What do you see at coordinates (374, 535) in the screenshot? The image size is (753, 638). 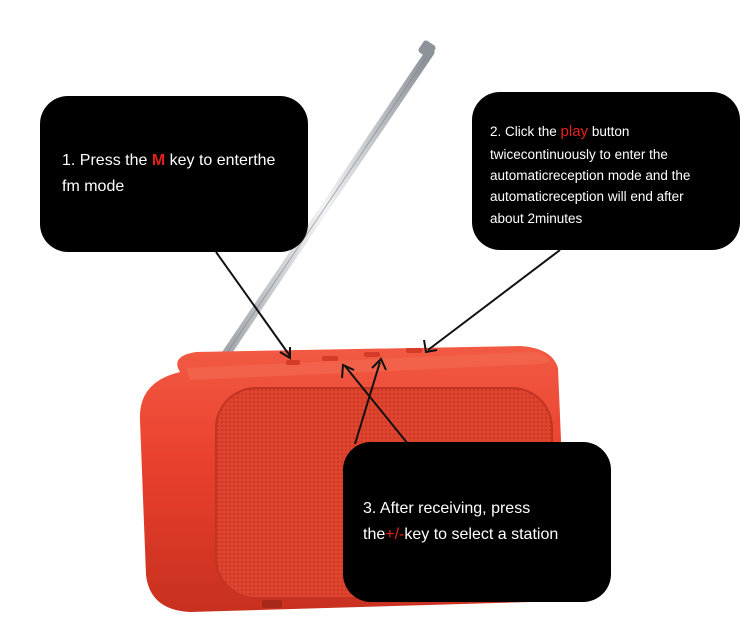 I see `step3-text-prefix: the` at bounding box center [374, 535].